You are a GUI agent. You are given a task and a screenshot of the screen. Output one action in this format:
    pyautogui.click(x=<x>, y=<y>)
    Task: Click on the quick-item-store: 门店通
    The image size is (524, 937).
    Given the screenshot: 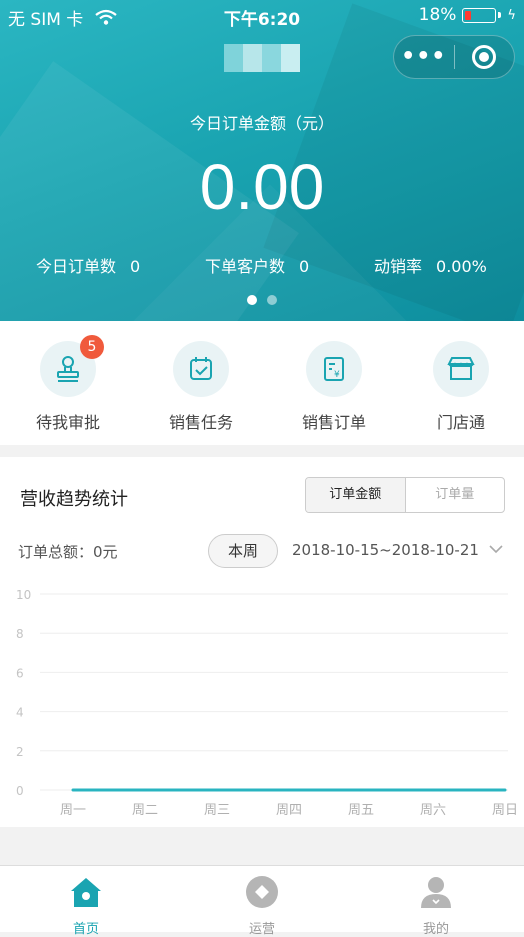 What is the action you would take?
    pyautogui.click(x=460, y=387)
    